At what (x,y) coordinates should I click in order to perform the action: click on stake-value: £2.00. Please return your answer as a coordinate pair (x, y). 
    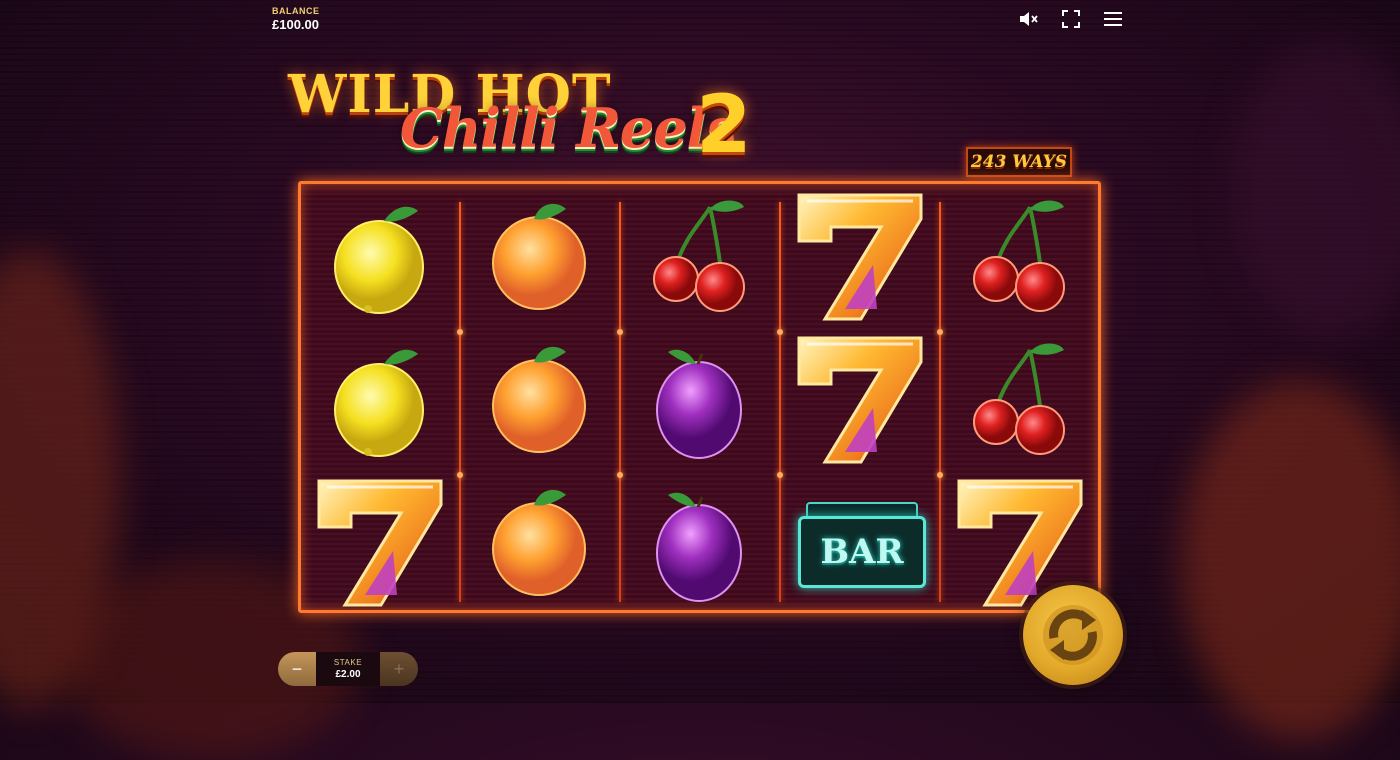
    Looking at the image, I should click on (348, 674).